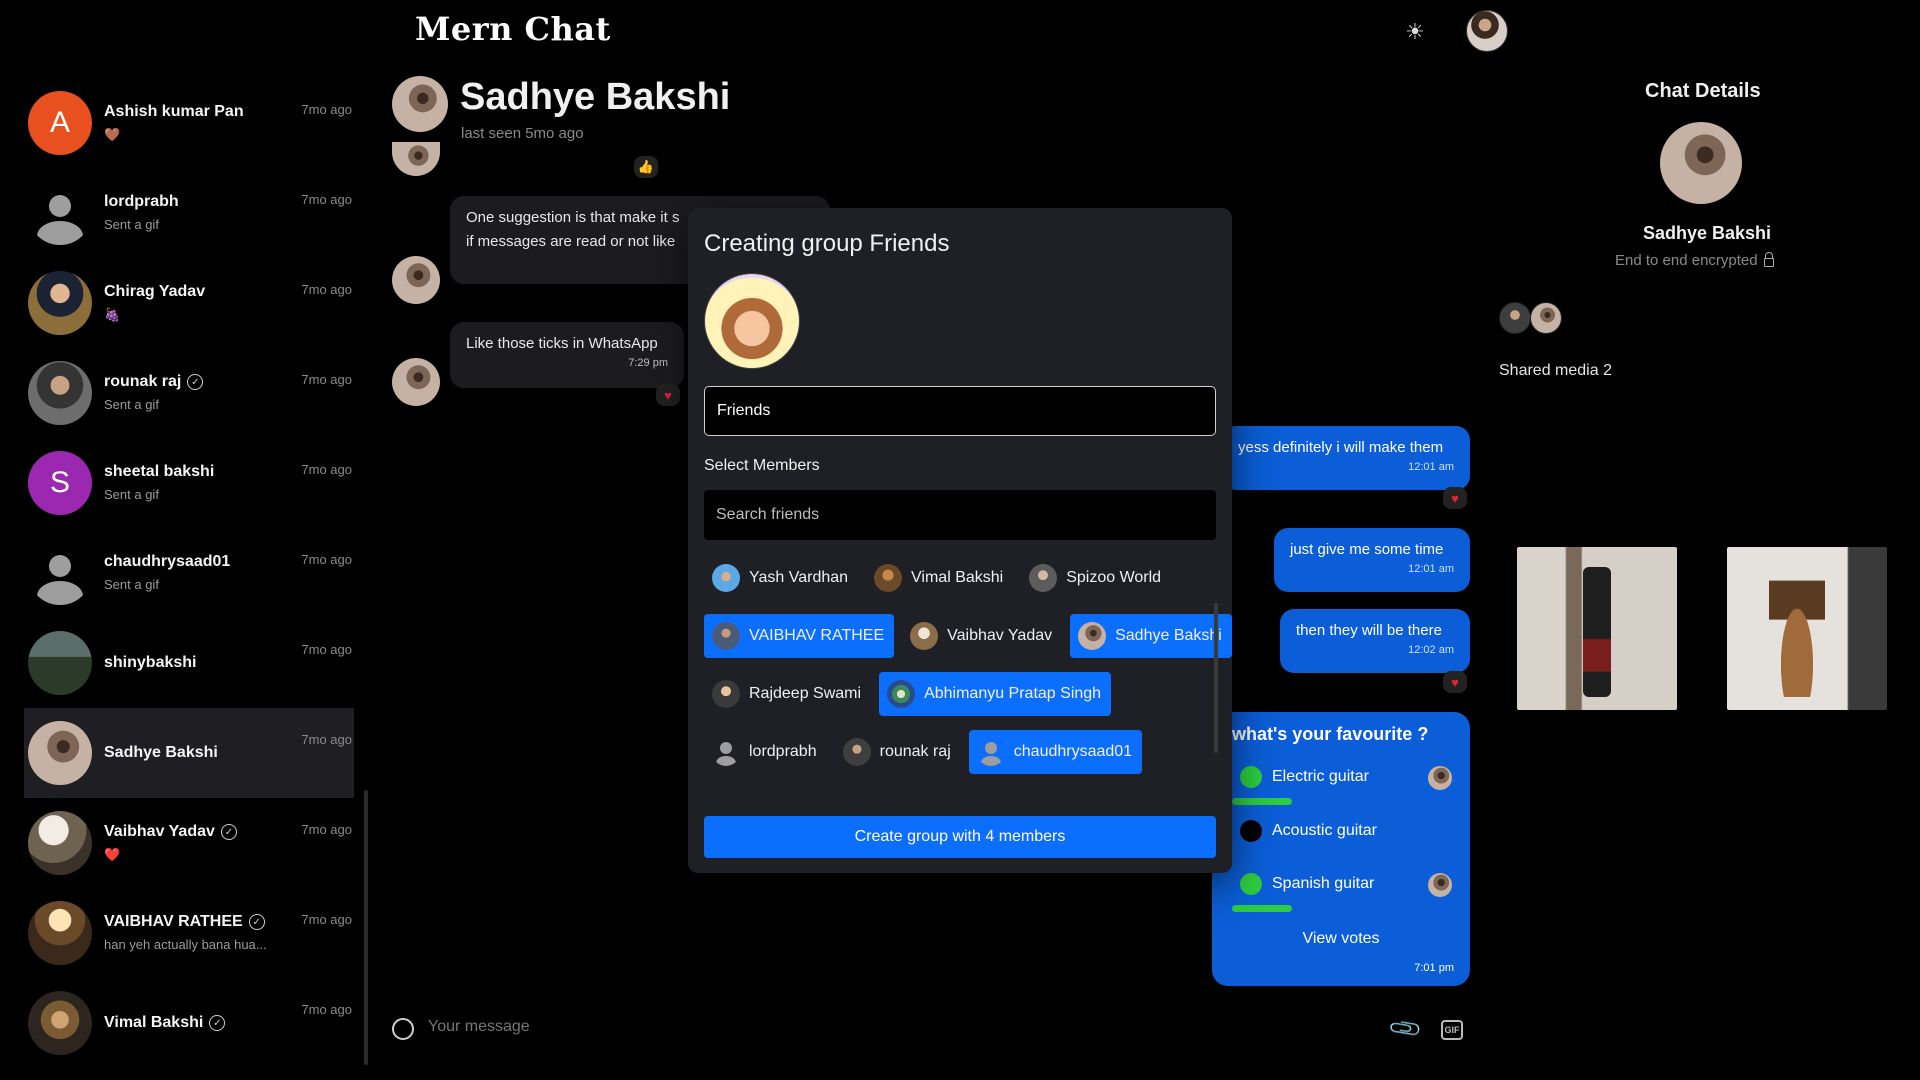 The width and height of the screenshot is (1920, 1080). What do you see at coordinates (1330, 734) in the screenshot?
I see `poll-question: what's your favourite ?` at bounding box center [1330, 734].